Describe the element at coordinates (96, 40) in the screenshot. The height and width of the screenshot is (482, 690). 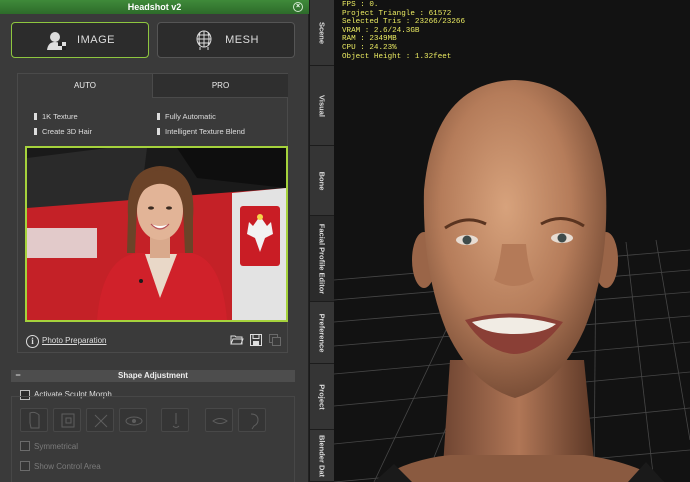
I see `image-mode-label: IMAGE` at that location.